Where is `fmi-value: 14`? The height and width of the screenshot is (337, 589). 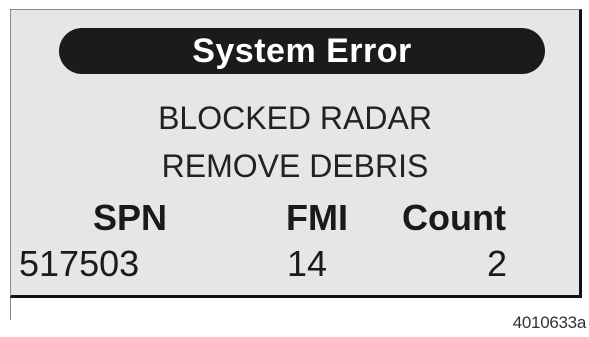 fmi-value: 14 is located at coordinates (307, 263).